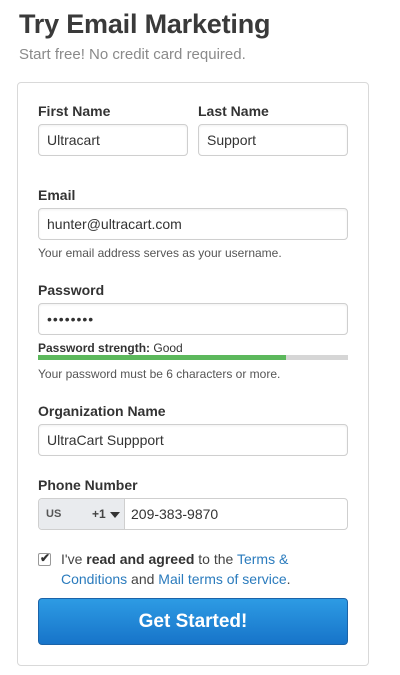  I want to click on page-subtitle: Start free! No credit card required., so click(132, 54).